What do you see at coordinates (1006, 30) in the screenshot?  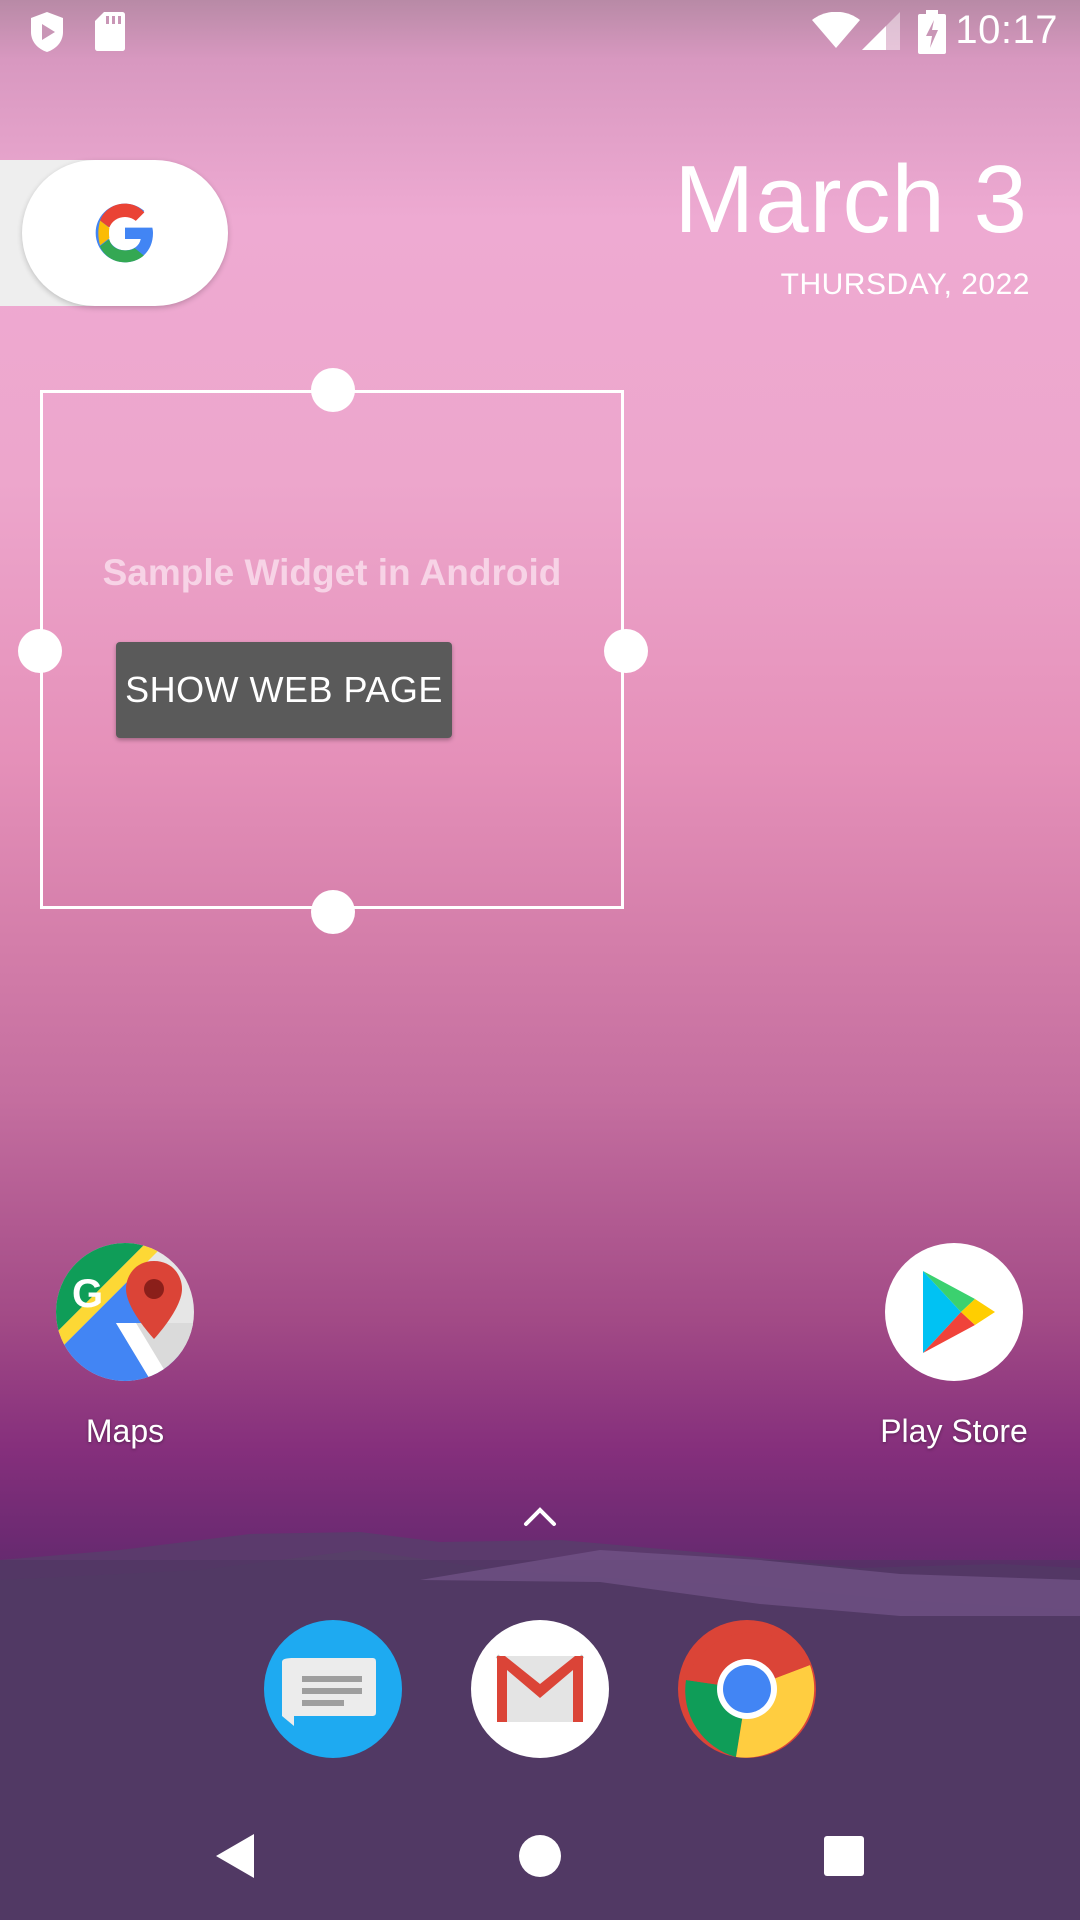 I see `status-clock: 10:17` at bounding box center [1006, 30].